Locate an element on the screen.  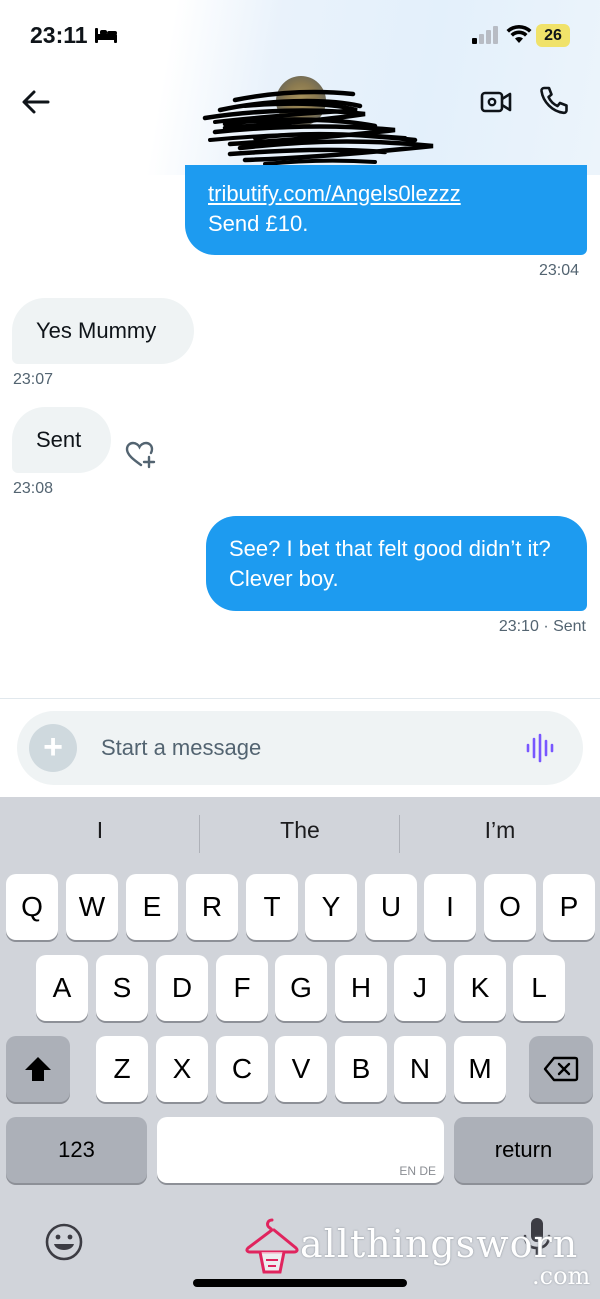
message-timestamp: 23:08 is located at coordinates (33, 488).